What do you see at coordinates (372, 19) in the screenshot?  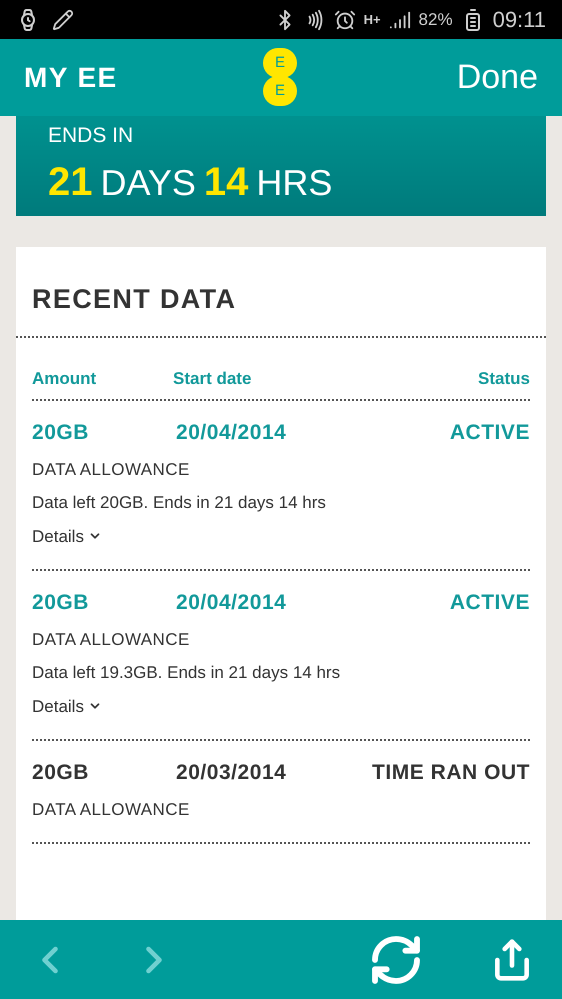 I see `network-type: H+` at bounding box center [372, 19].